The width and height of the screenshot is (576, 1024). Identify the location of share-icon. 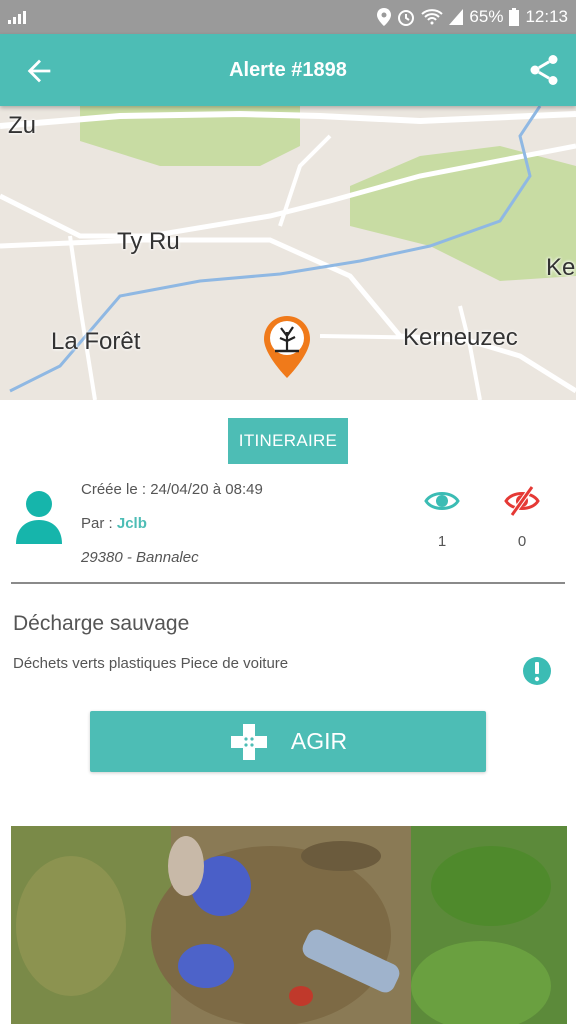
(544, 70).